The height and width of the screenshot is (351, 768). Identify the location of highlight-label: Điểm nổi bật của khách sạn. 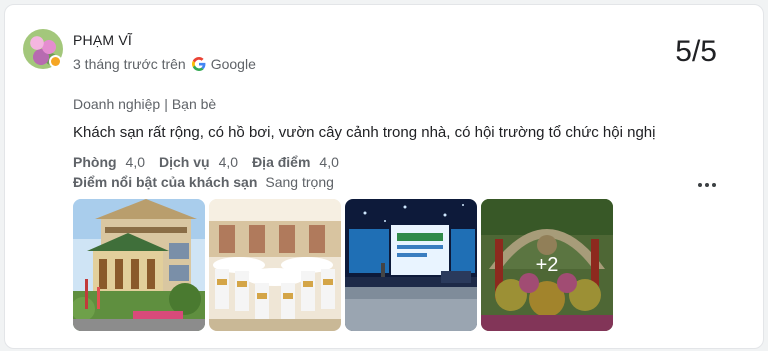
(165, 182).